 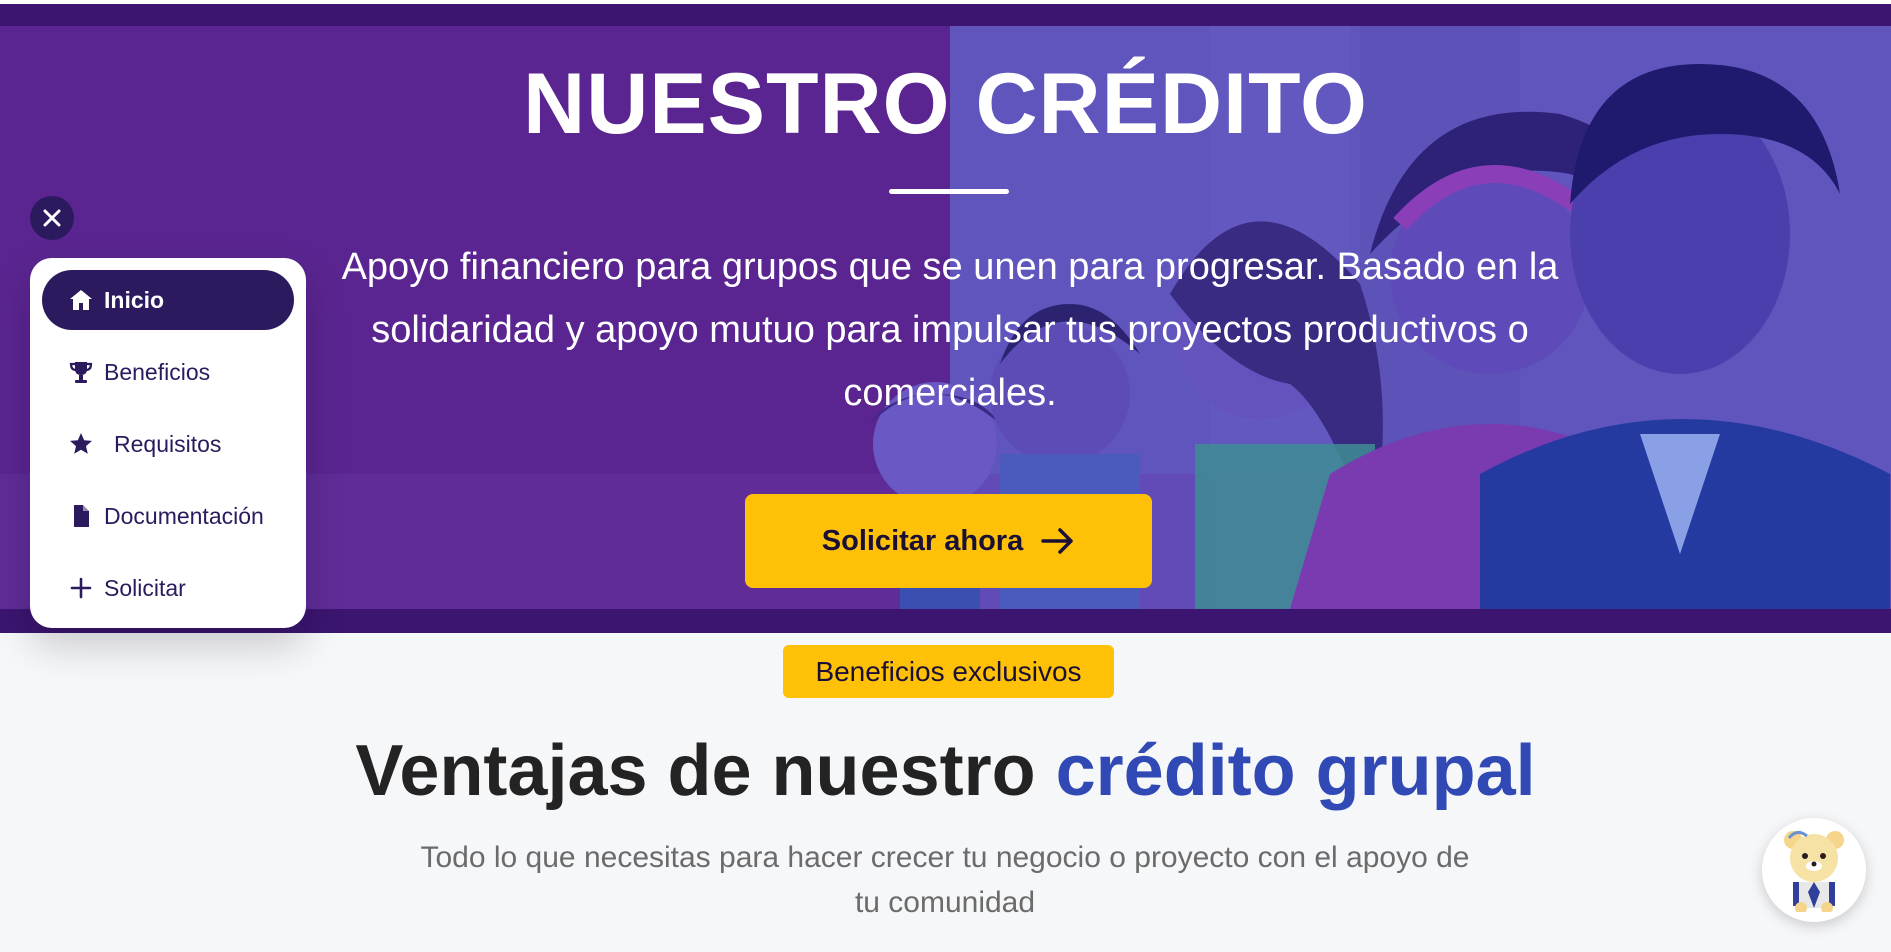 I want to click on plus-icon, so click(x=81, y=588).